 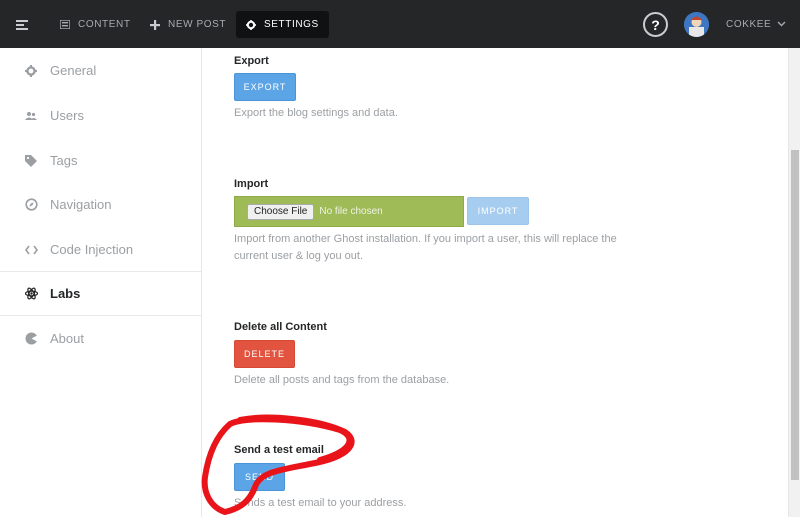 What do you see at coordinates (65, 24) in the screenshot?
I see `content-icon` at bounding box center [65, 24].